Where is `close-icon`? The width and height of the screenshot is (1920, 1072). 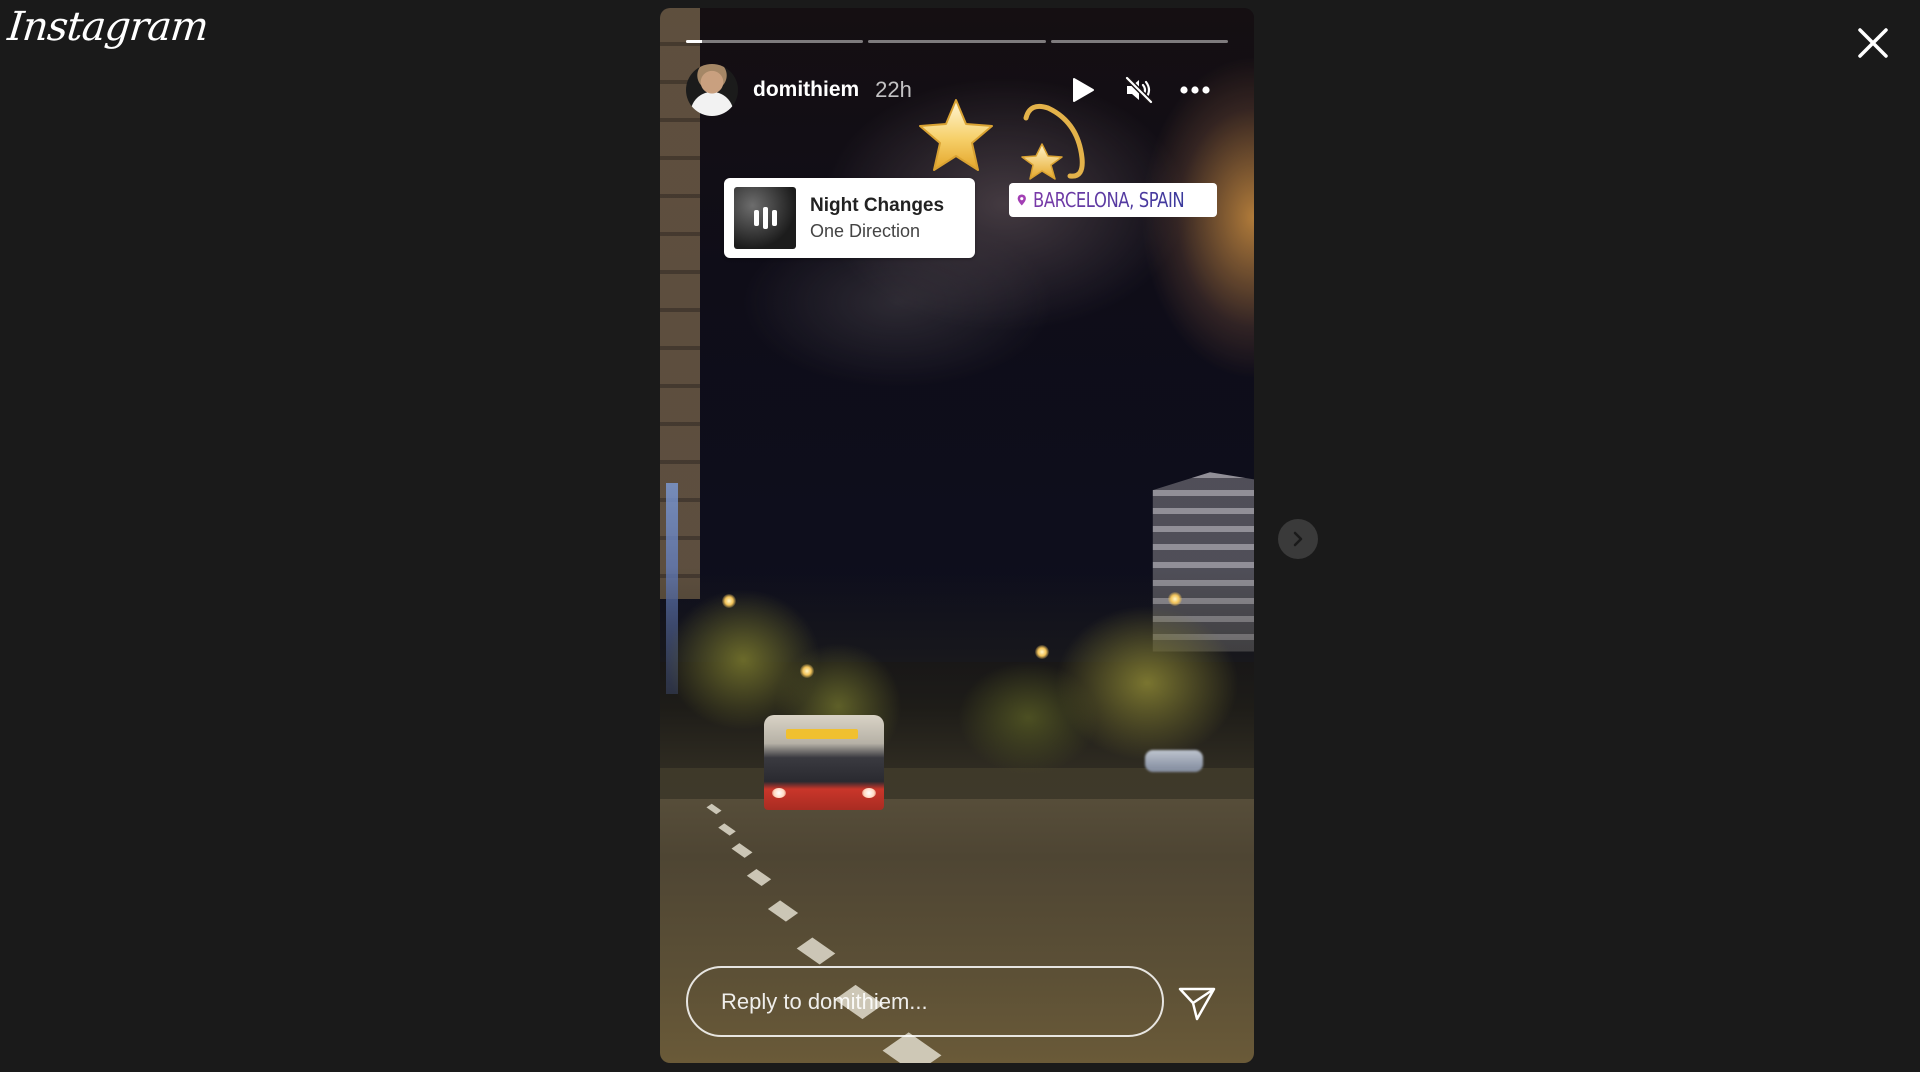
close-icon is located at coordinates (1873, 43).